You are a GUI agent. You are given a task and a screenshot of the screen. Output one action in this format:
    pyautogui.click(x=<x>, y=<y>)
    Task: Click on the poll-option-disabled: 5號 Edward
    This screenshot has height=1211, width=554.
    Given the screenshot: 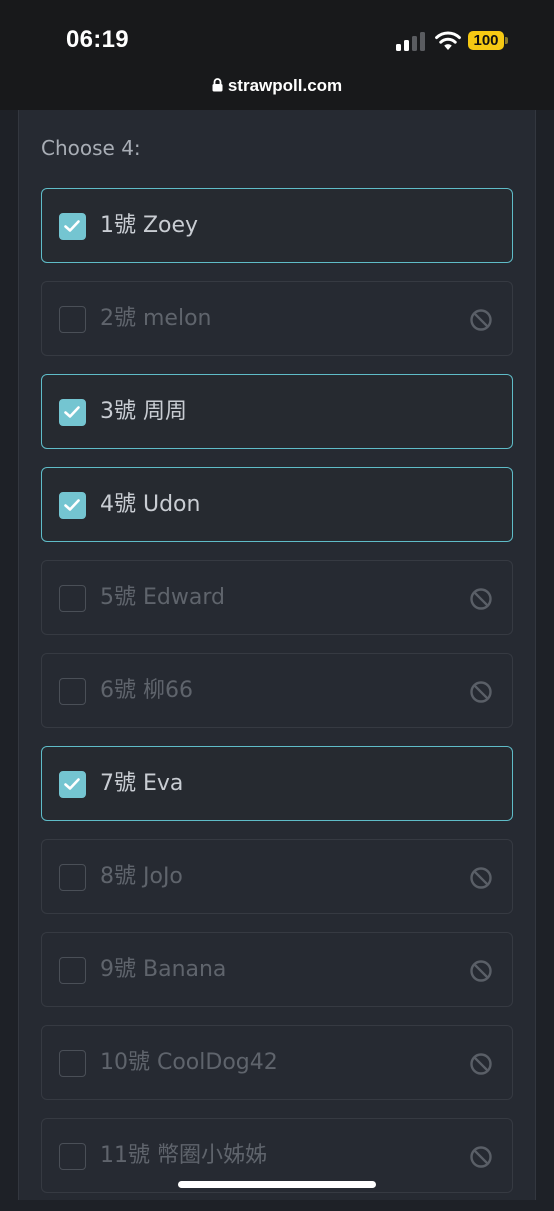 What is the action you would take?
    pyautogui.click(x=277, y=597)
    